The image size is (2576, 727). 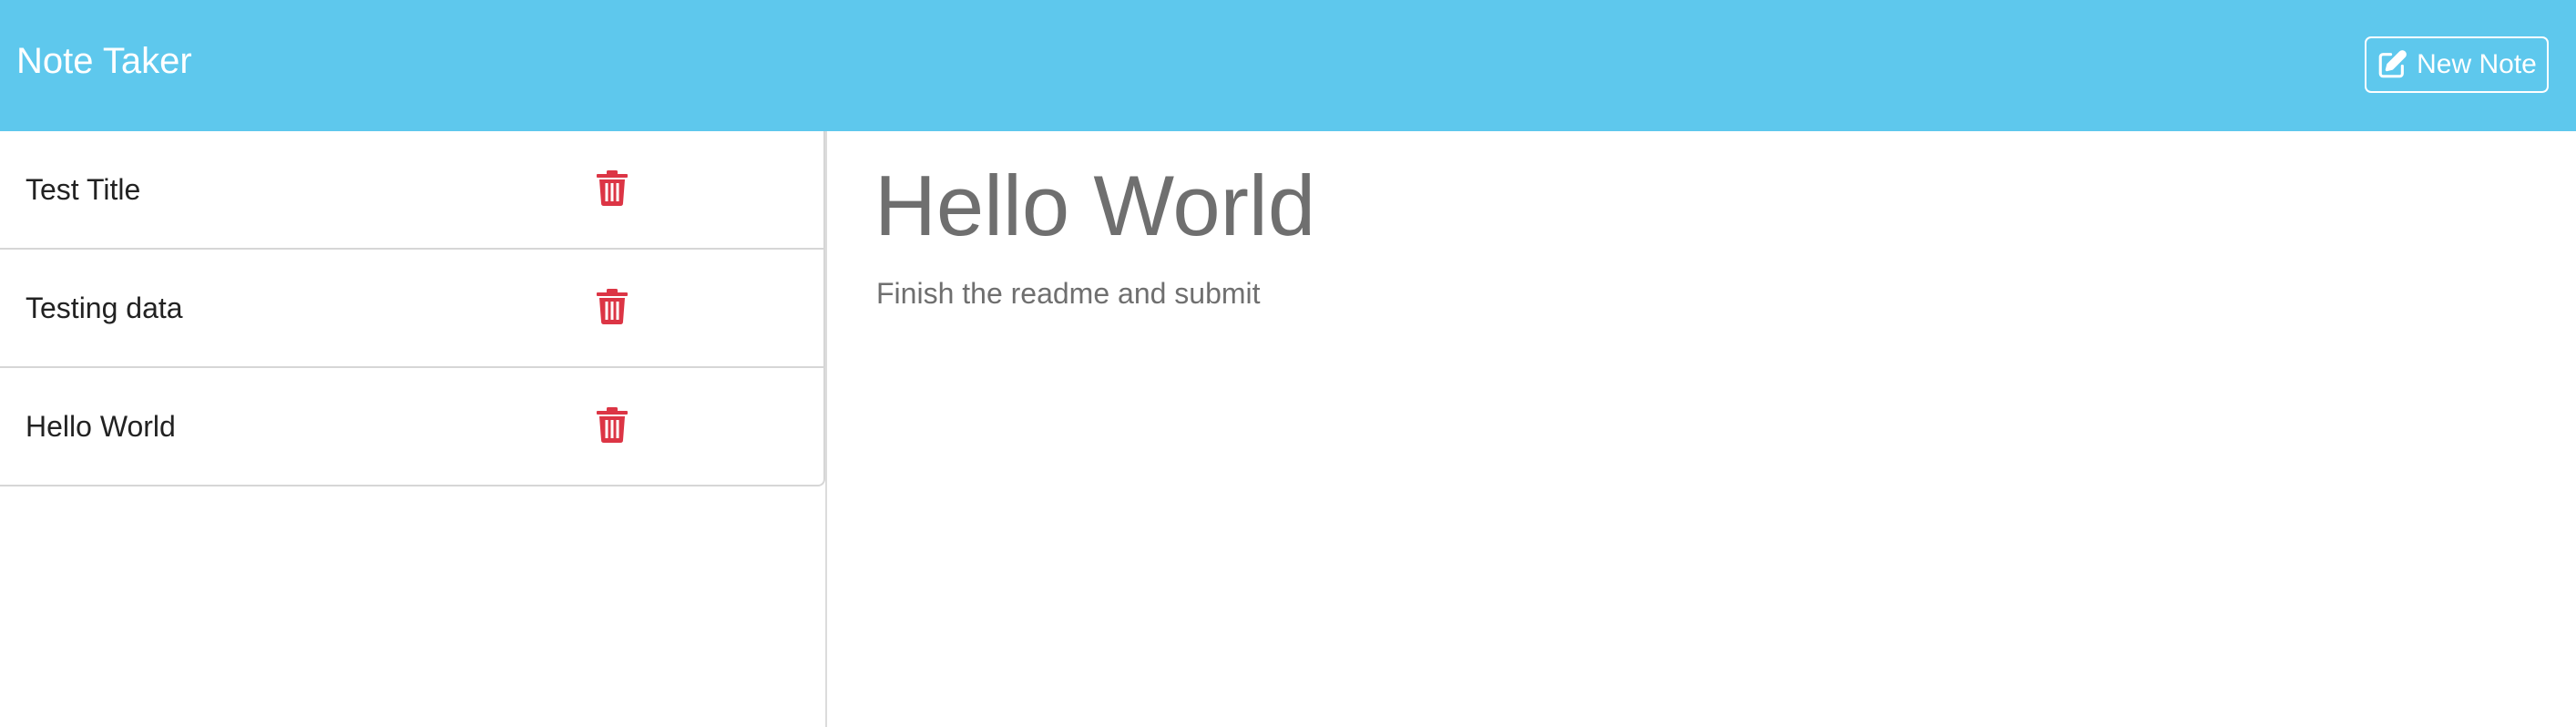 What do you see at coordinates (104, 61) in the screenshot?
I see `brand-title: Note Taker` at bounding box center [104, 61].